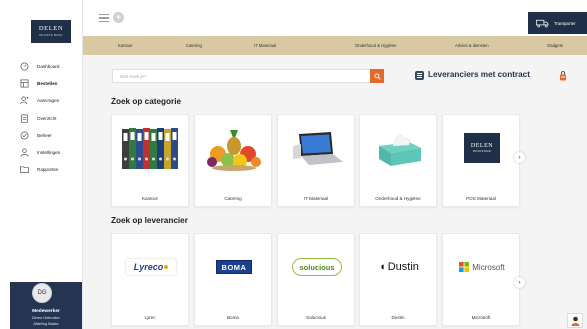 The width and height of the screenshot is (587, 329). Describe the element at coordinates (42, 293) in the screenshot. I see `avatar: DG` at that location.